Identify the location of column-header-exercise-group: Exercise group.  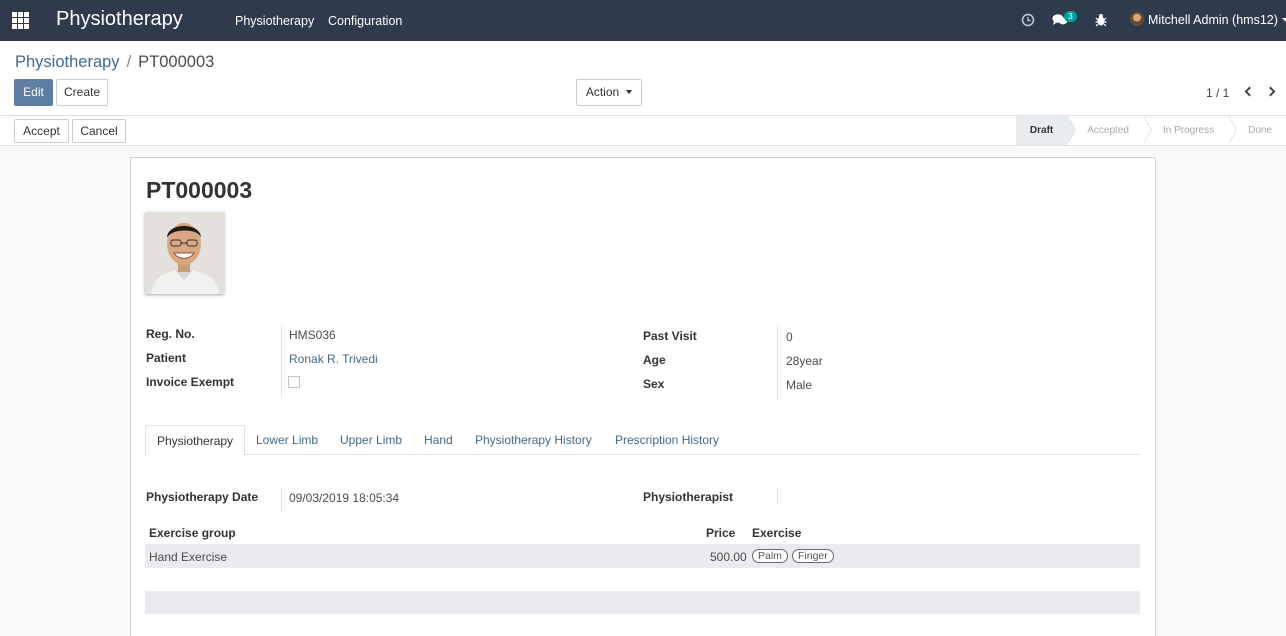
(192, 533).